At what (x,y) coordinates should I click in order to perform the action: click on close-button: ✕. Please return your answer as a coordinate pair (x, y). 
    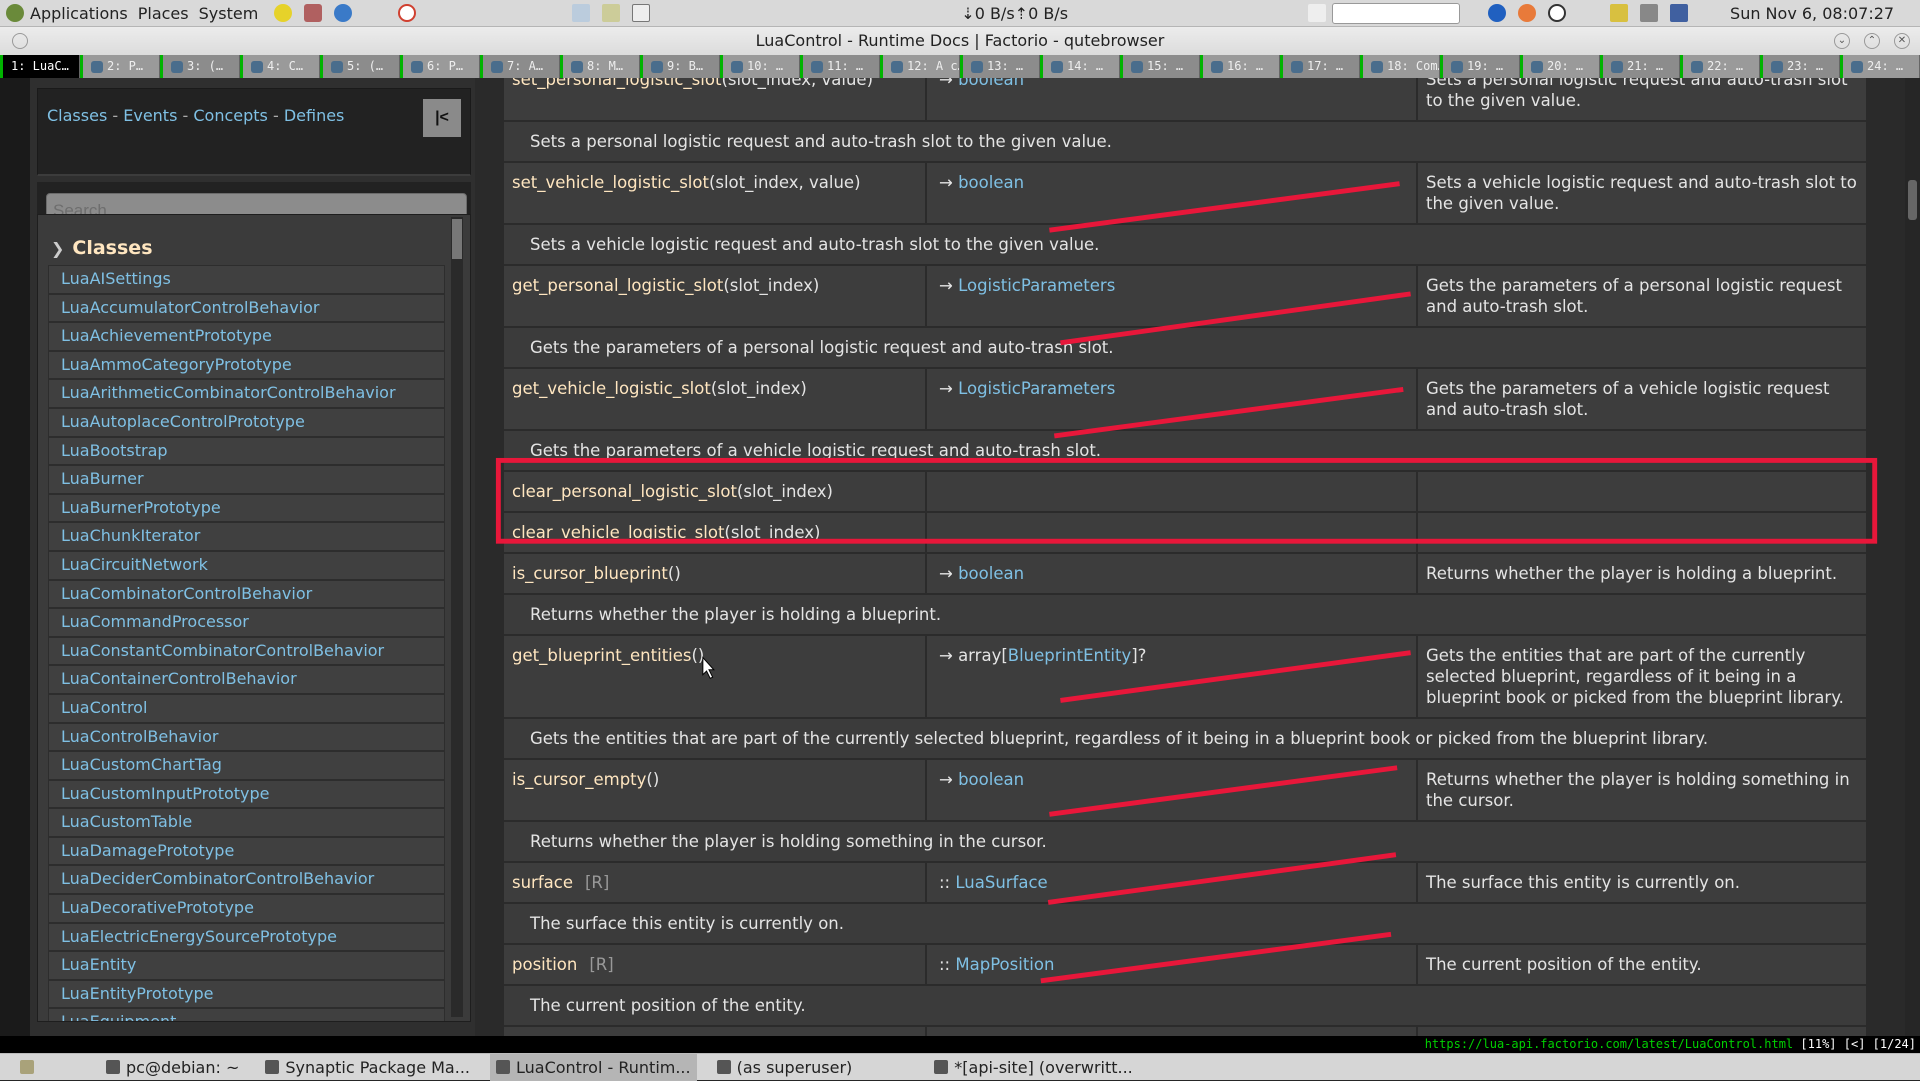
    Looking at the image, I should click on (1902, 41).